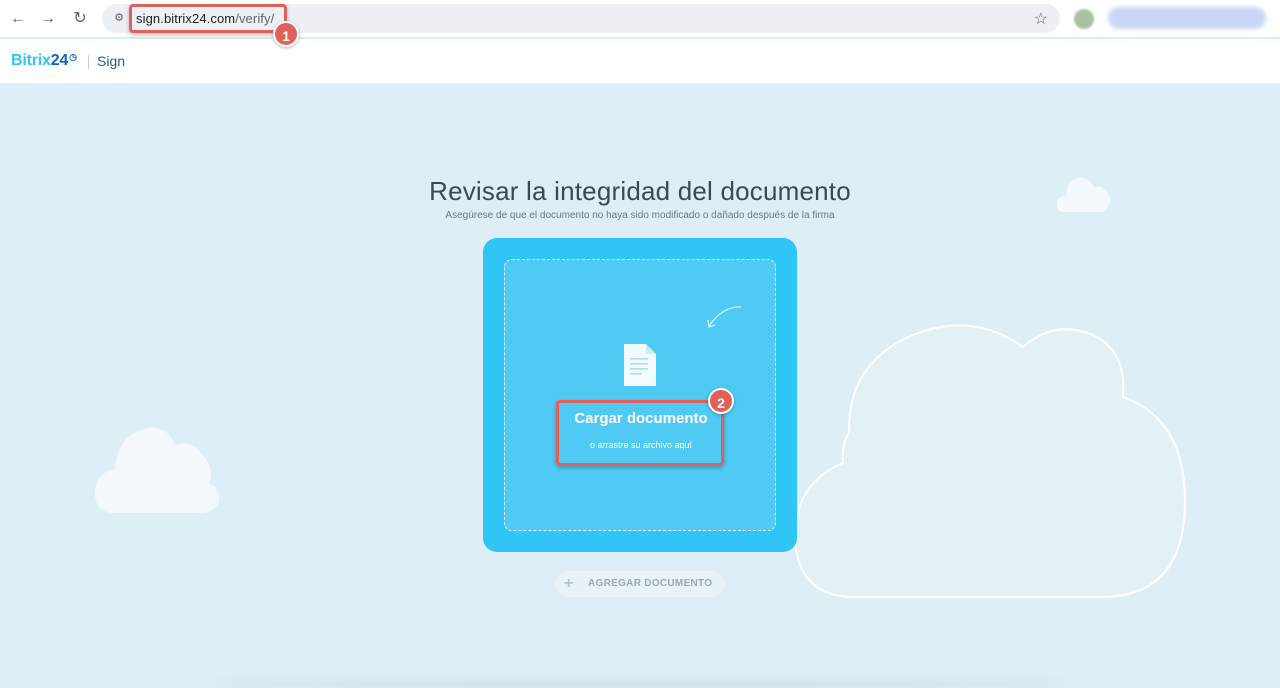 The height and width of the screenshot is (688, 1280). Describe the element at coordinates (208, 18) in the screenshot. I see `callout-url-highlight` at that location.